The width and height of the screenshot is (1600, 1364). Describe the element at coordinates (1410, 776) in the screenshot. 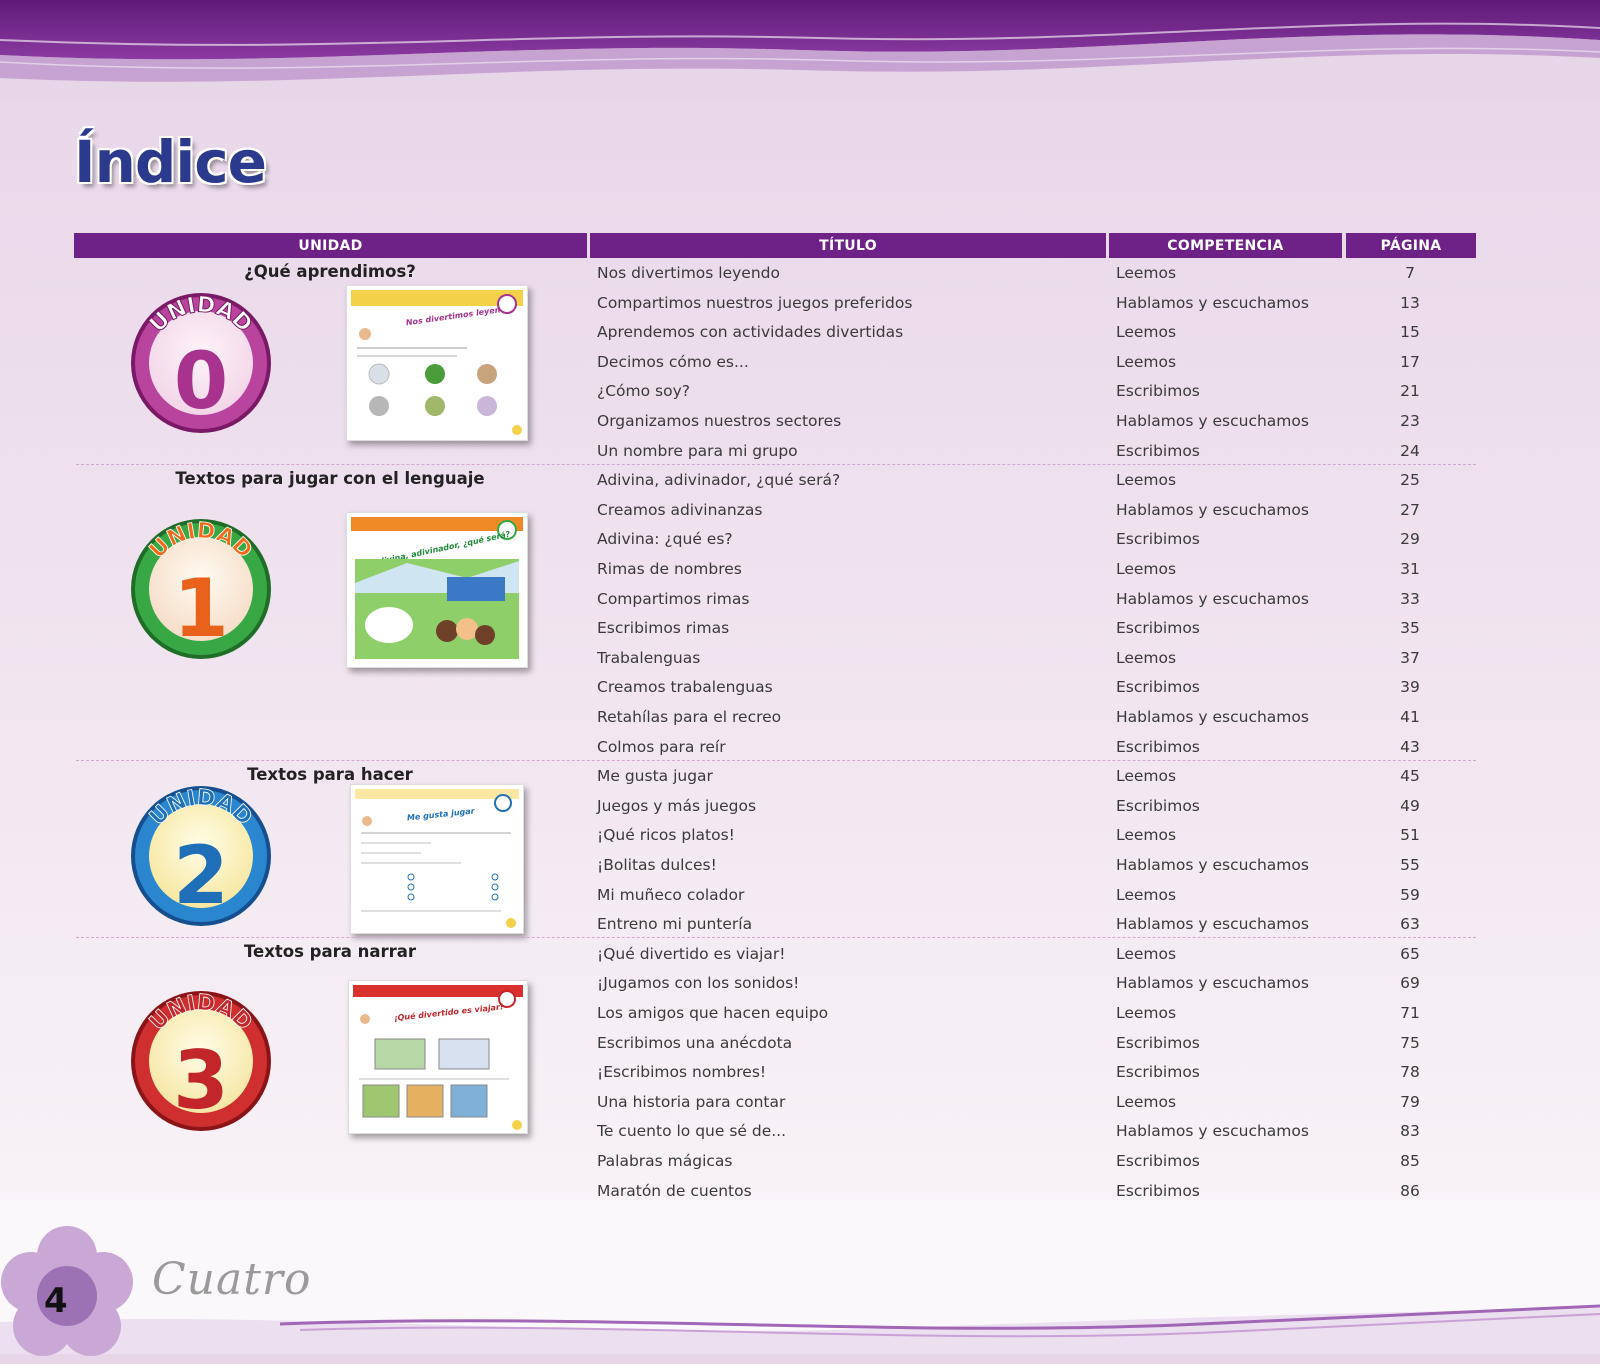

I see `row-pagina: 45` at that location.